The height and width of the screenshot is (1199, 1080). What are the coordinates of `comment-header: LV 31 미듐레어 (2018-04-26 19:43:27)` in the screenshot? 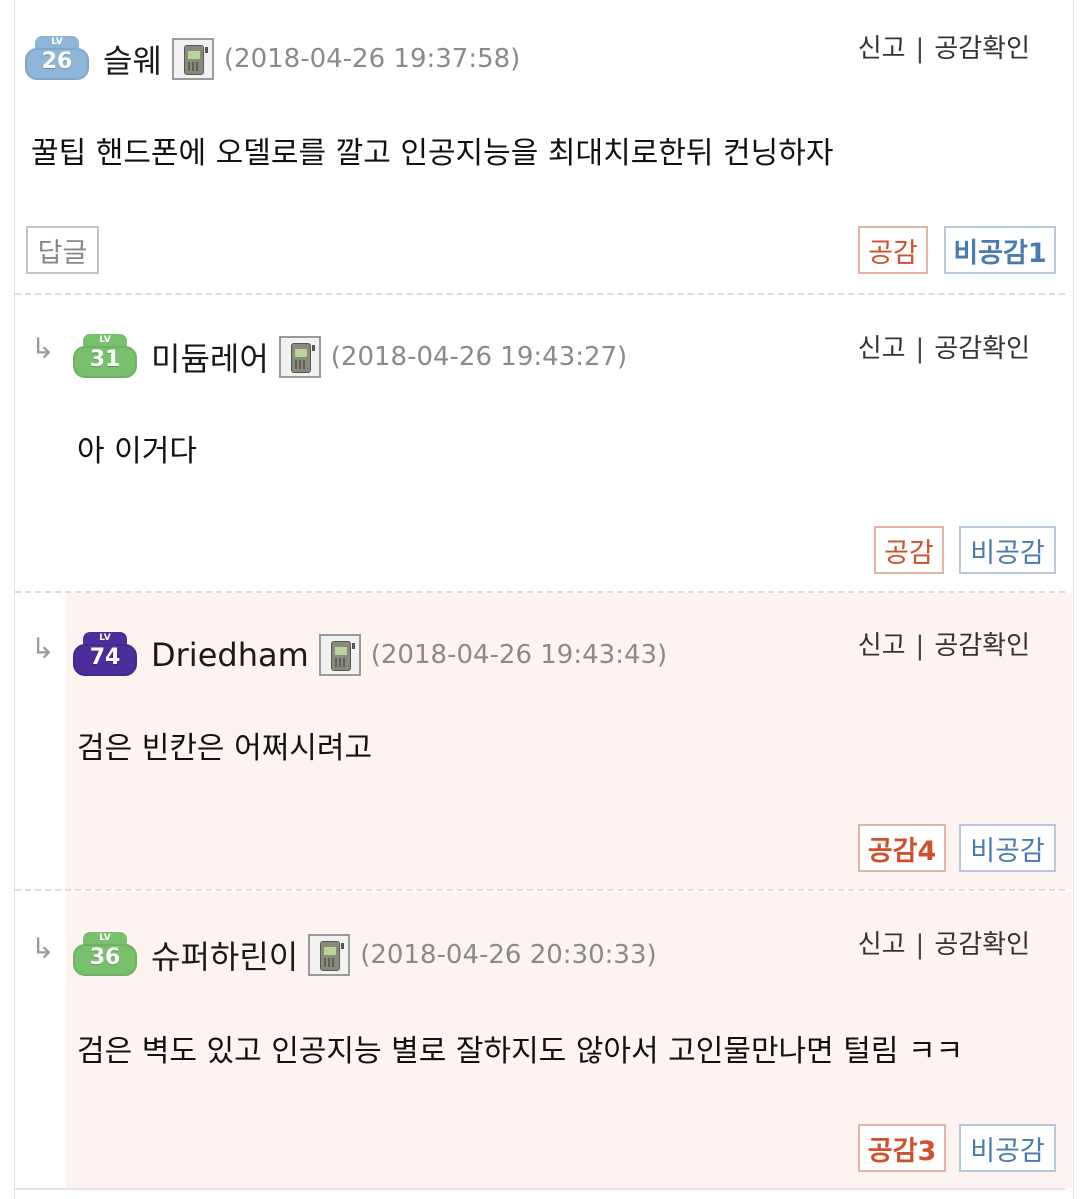 It's located at (350, 357).